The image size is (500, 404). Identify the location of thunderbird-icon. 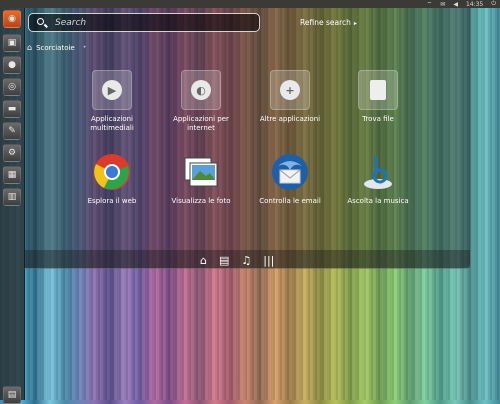
(290, 172).